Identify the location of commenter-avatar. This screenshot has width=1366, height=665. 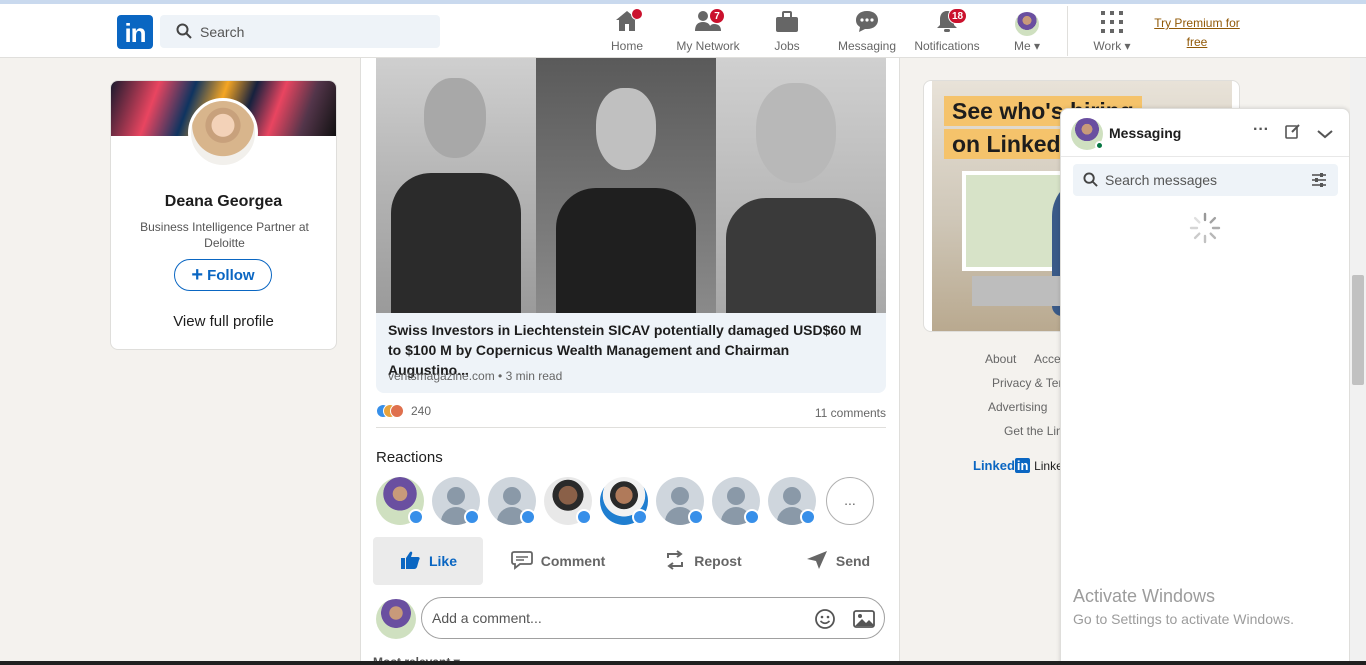
(396, 619).